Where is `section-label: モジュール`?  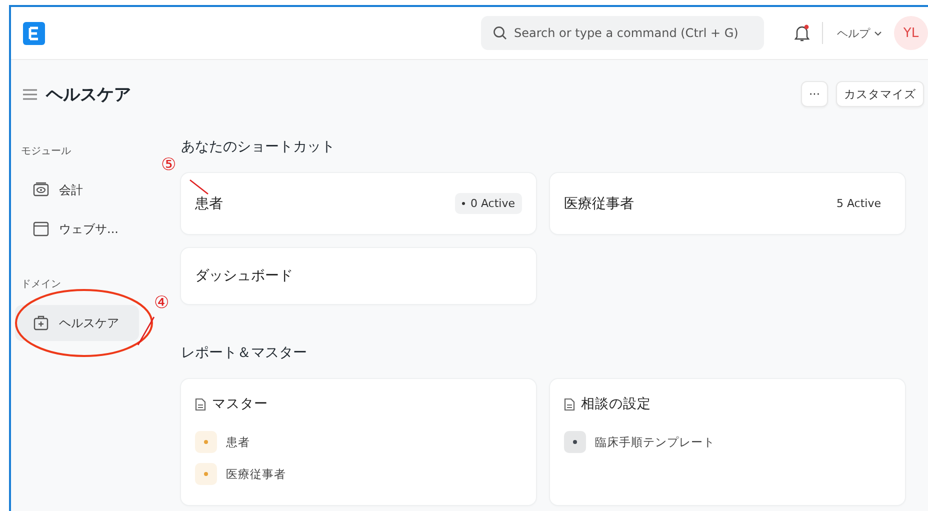
section-label: モジュール is located at coordinates (46, 151).